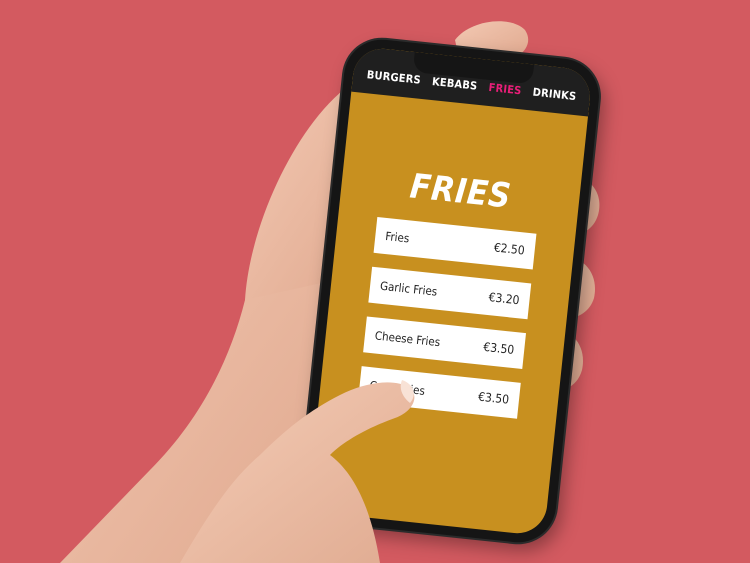 The image size is (750, 563). I want to click on pointing-hand, so click(297, 471).